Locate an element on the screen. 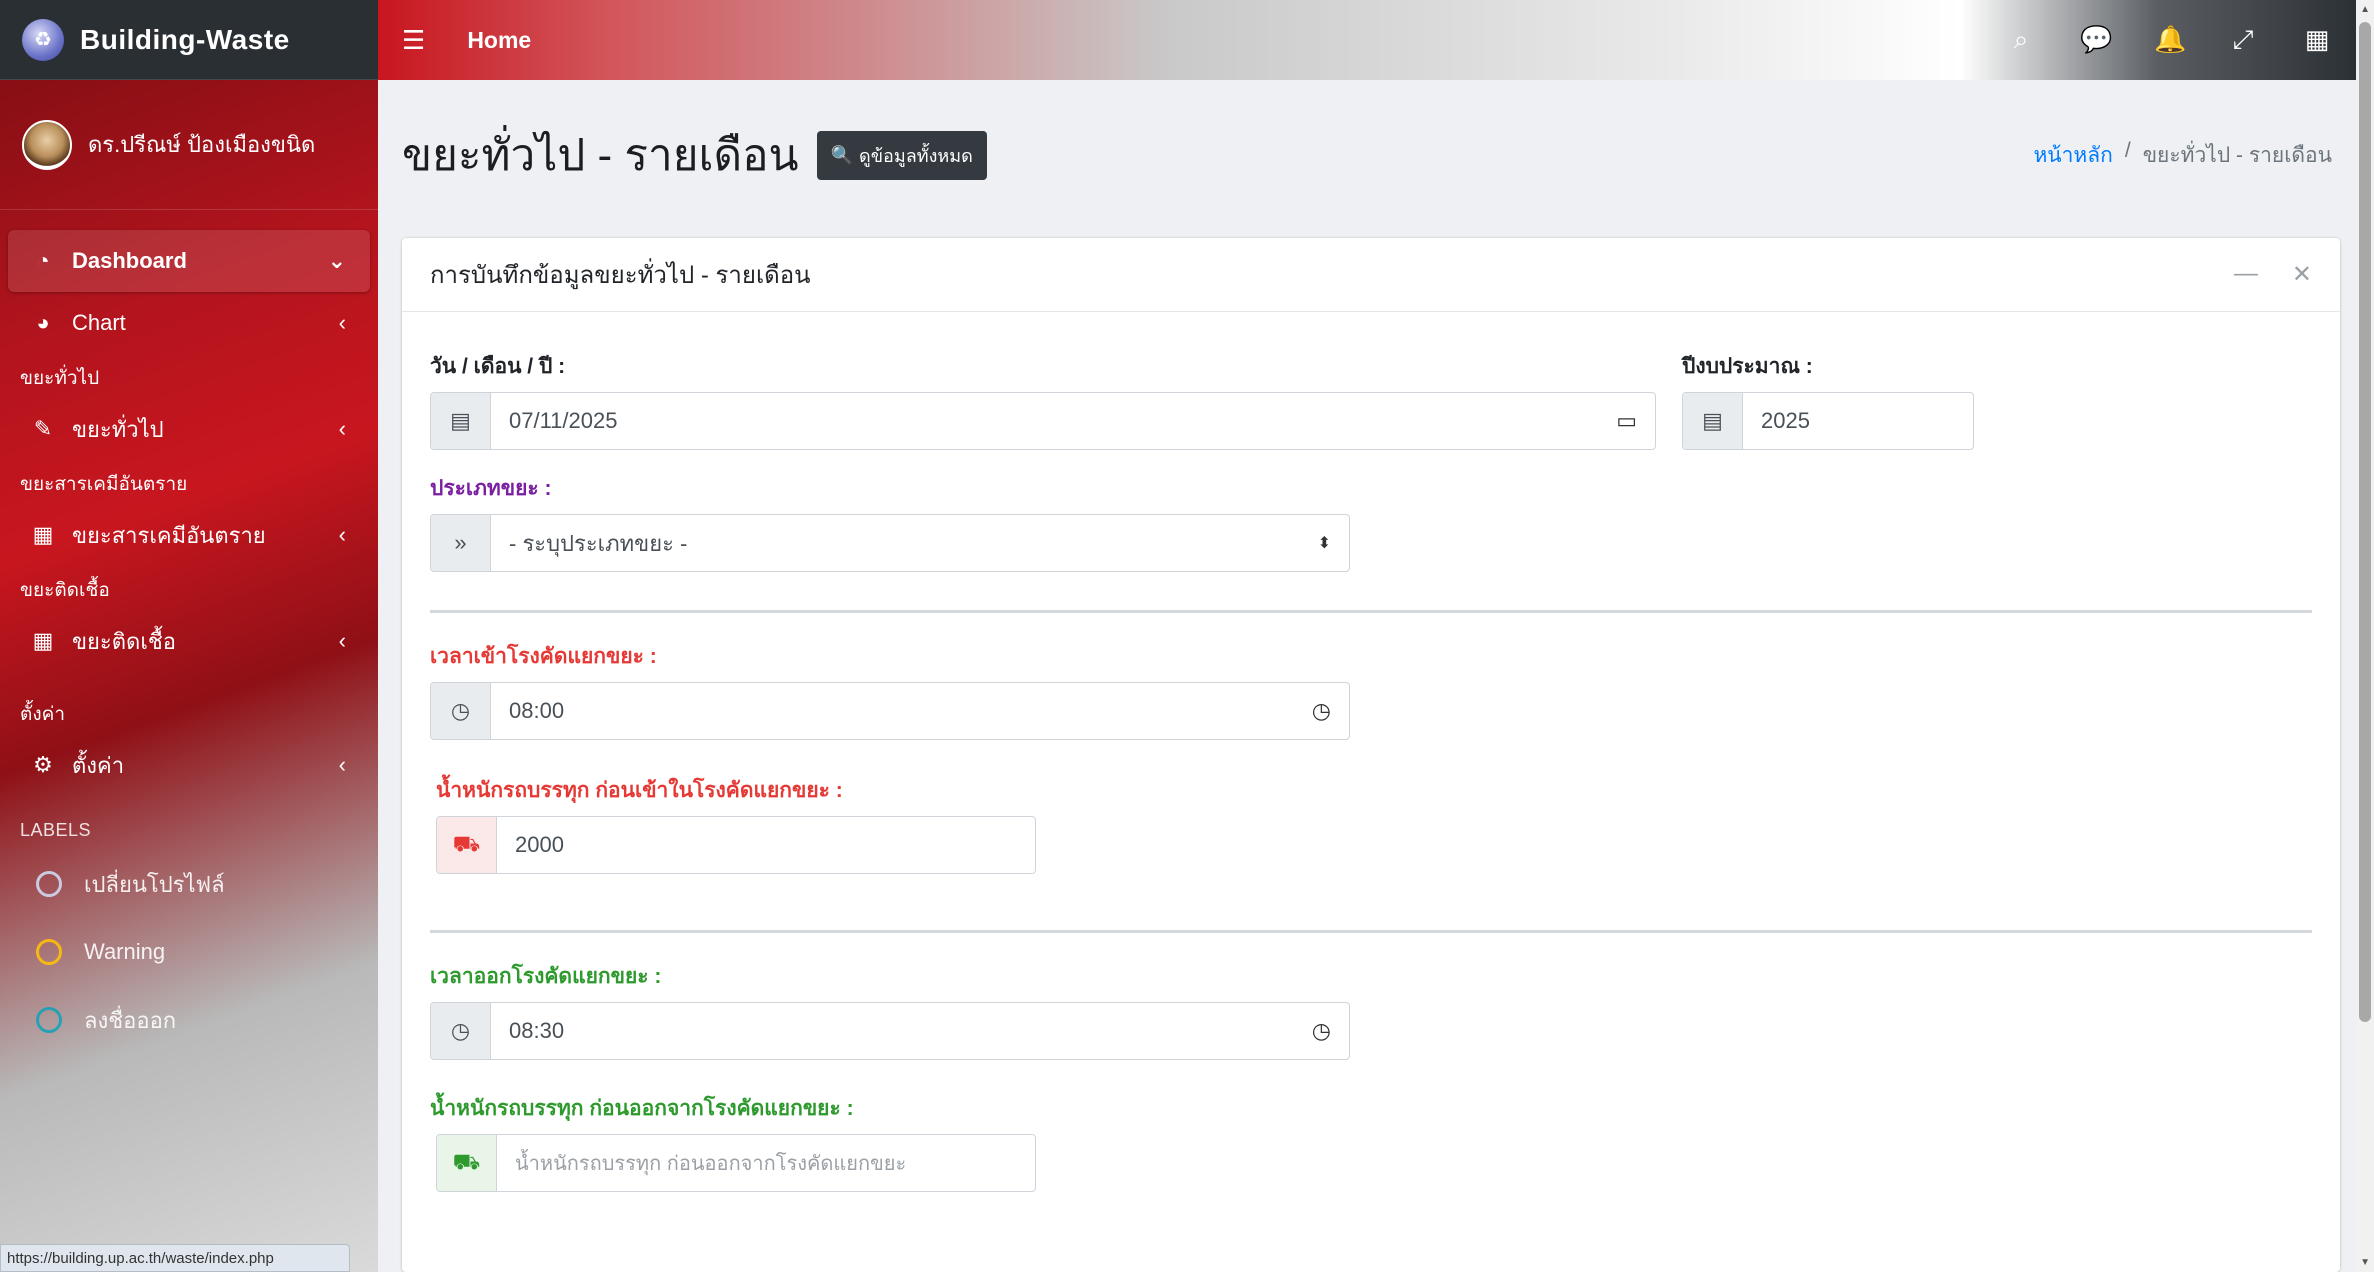 This screenshot has width=2374, height=1272. double-chevron-right-icon: » is located at coordinates (461, 543).